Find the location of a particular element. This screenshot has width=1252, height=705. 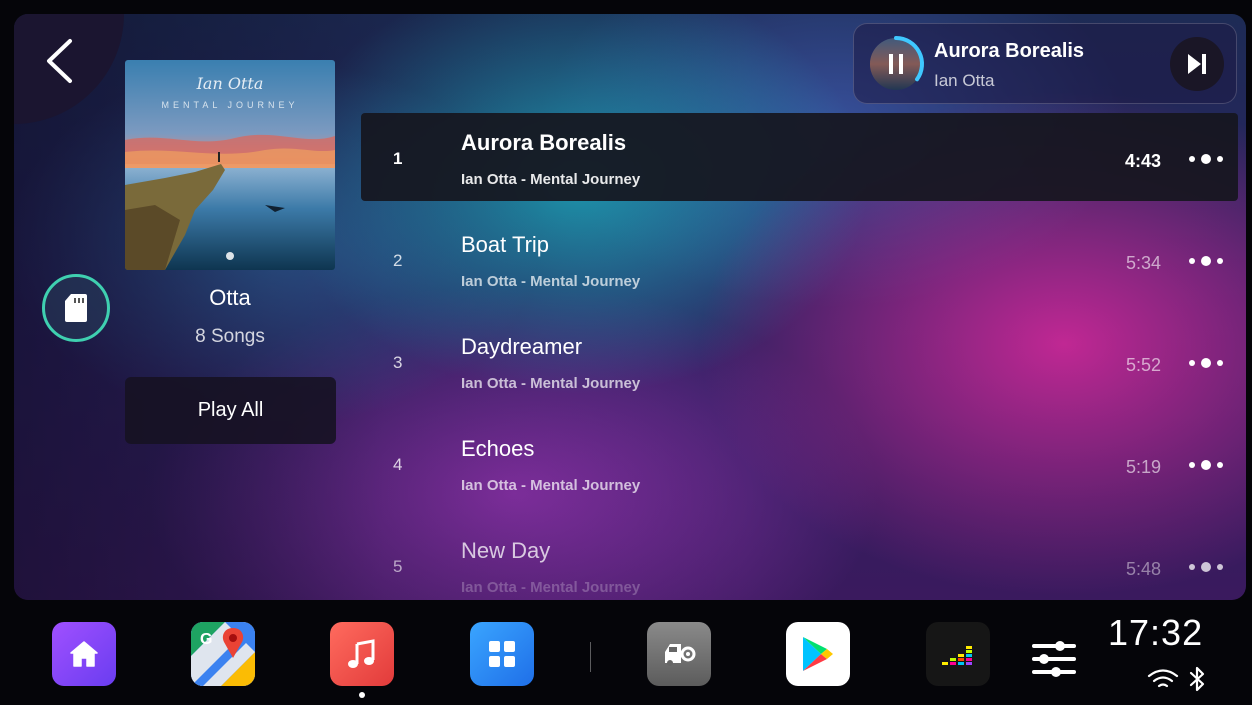

home-app-button is located at coordinates (84, 654).